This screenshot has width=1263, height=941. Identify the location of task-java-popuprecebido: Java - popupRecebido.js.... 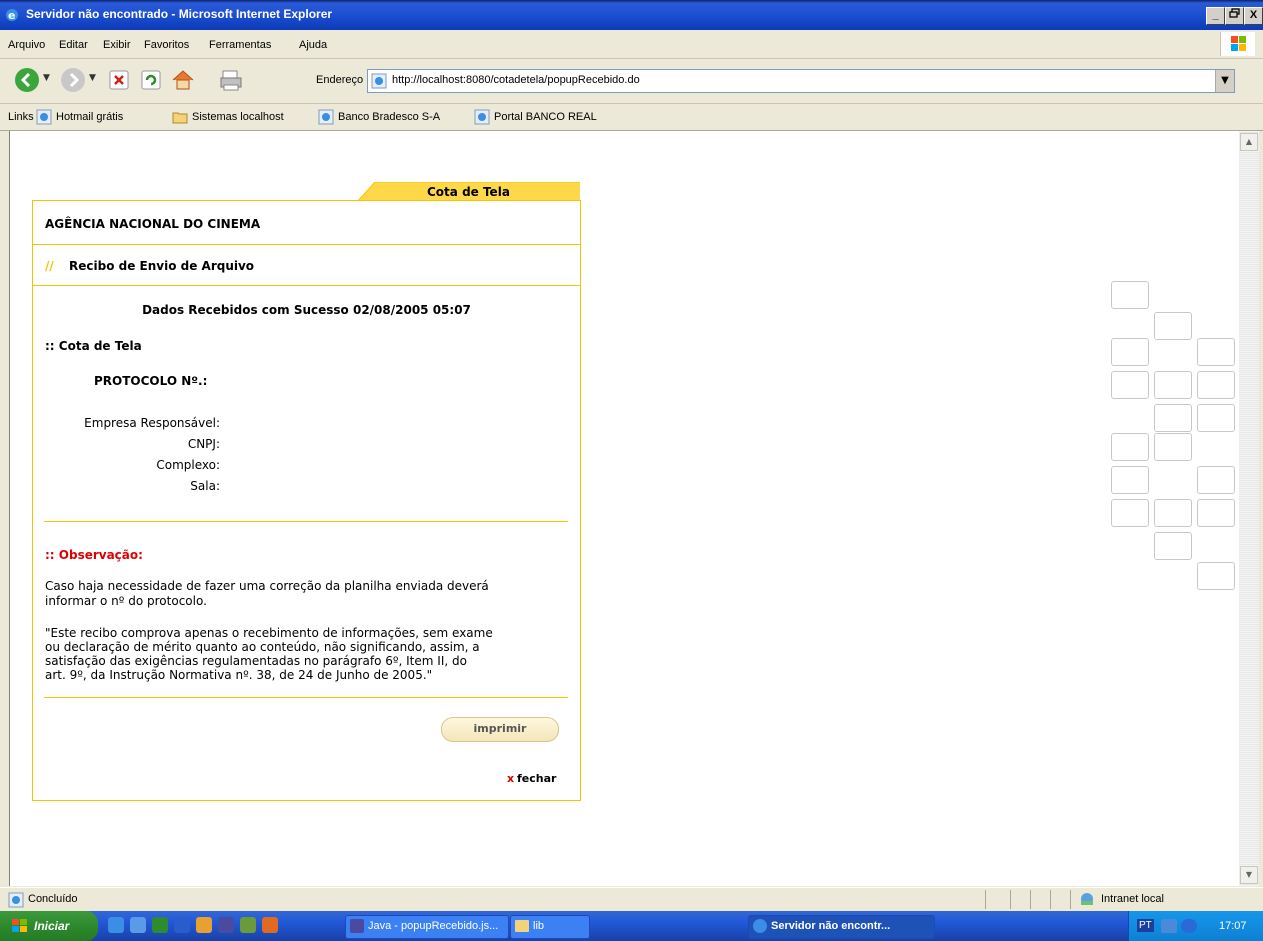
(427, 927).